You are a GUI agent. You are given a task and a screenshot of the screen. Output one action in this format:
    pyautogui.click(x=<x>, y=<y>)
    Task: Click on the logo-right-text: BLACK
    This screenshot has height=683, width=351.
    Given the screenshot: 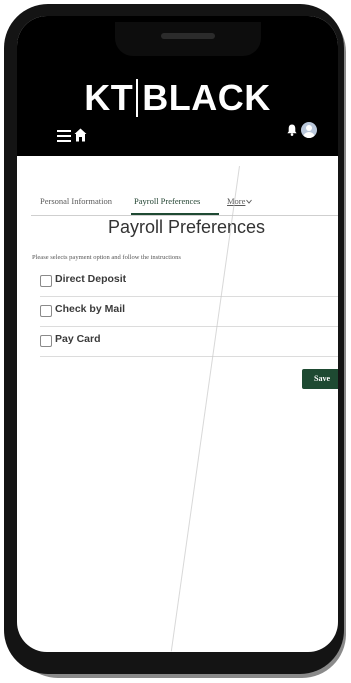 What is the action you would take?
    pyautogui.click(x=206, y=97)
    